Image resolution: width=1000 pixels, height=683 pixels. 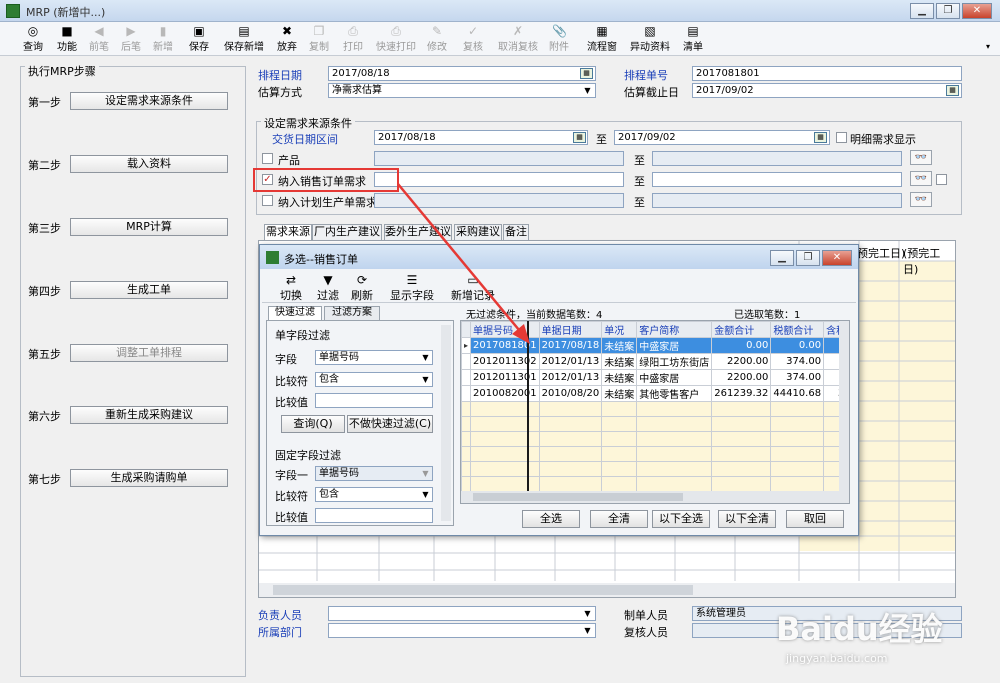 I want to click on plan-from-field, so click(x=499, y=200).